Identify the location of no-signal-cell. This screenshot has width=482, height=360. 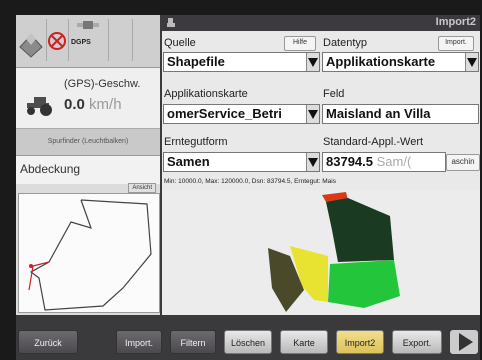
(57, 40).